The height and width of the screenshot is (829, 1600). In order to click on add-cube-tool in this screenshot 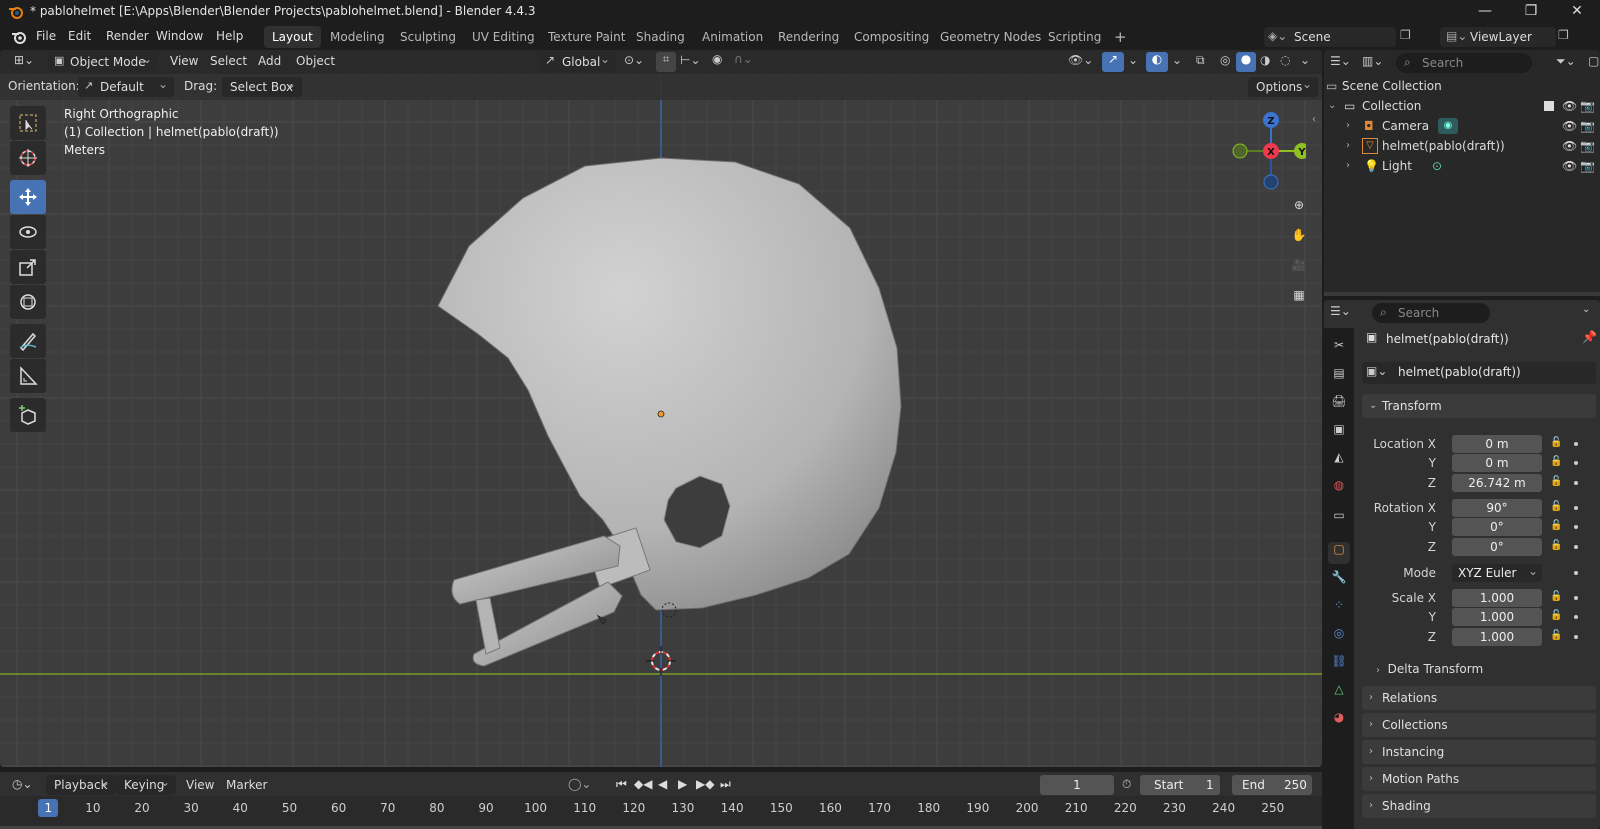, I will do `click(28, 415)`.